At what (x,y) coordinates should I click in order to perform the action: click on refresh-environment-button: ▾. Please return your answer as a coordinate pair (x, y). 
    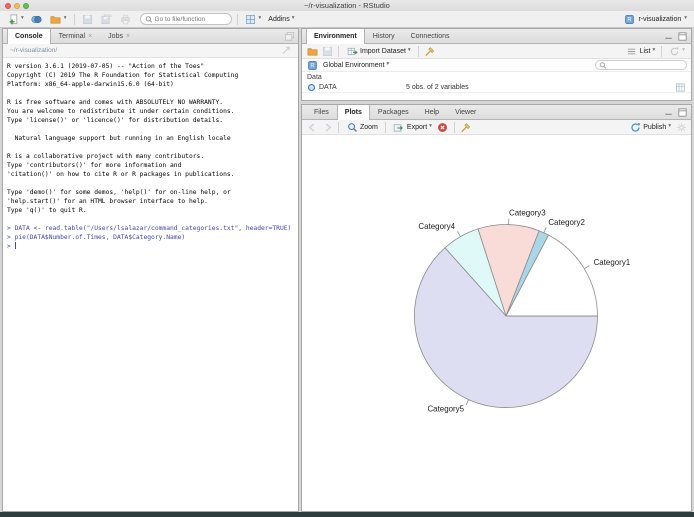
    Looking at the image, I should click on (676, 51).